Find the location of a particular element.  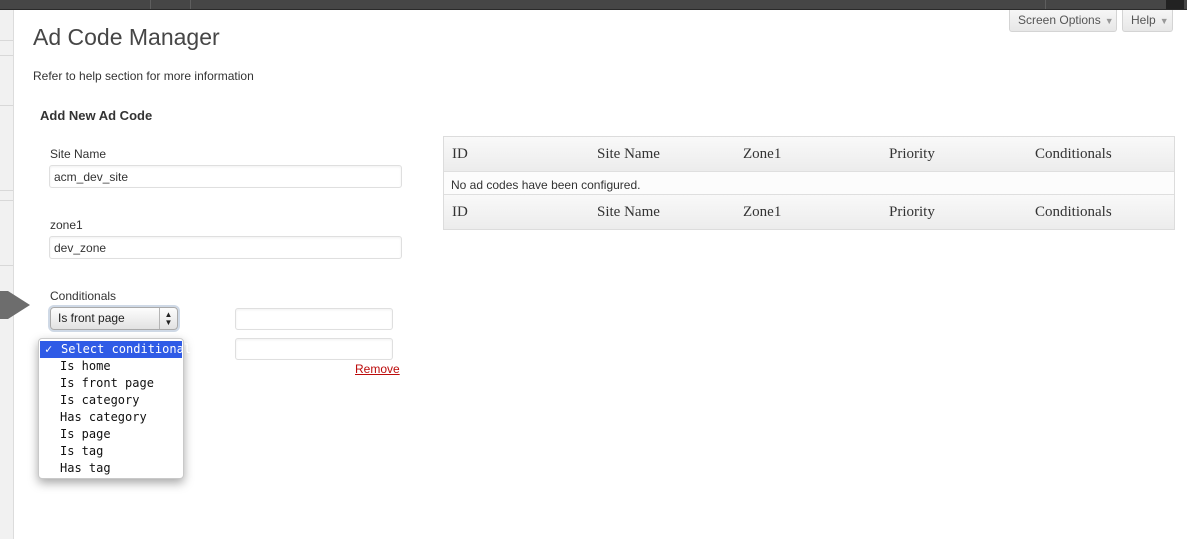

current-menu-arrow-icon is located at coordinates (19, 305).